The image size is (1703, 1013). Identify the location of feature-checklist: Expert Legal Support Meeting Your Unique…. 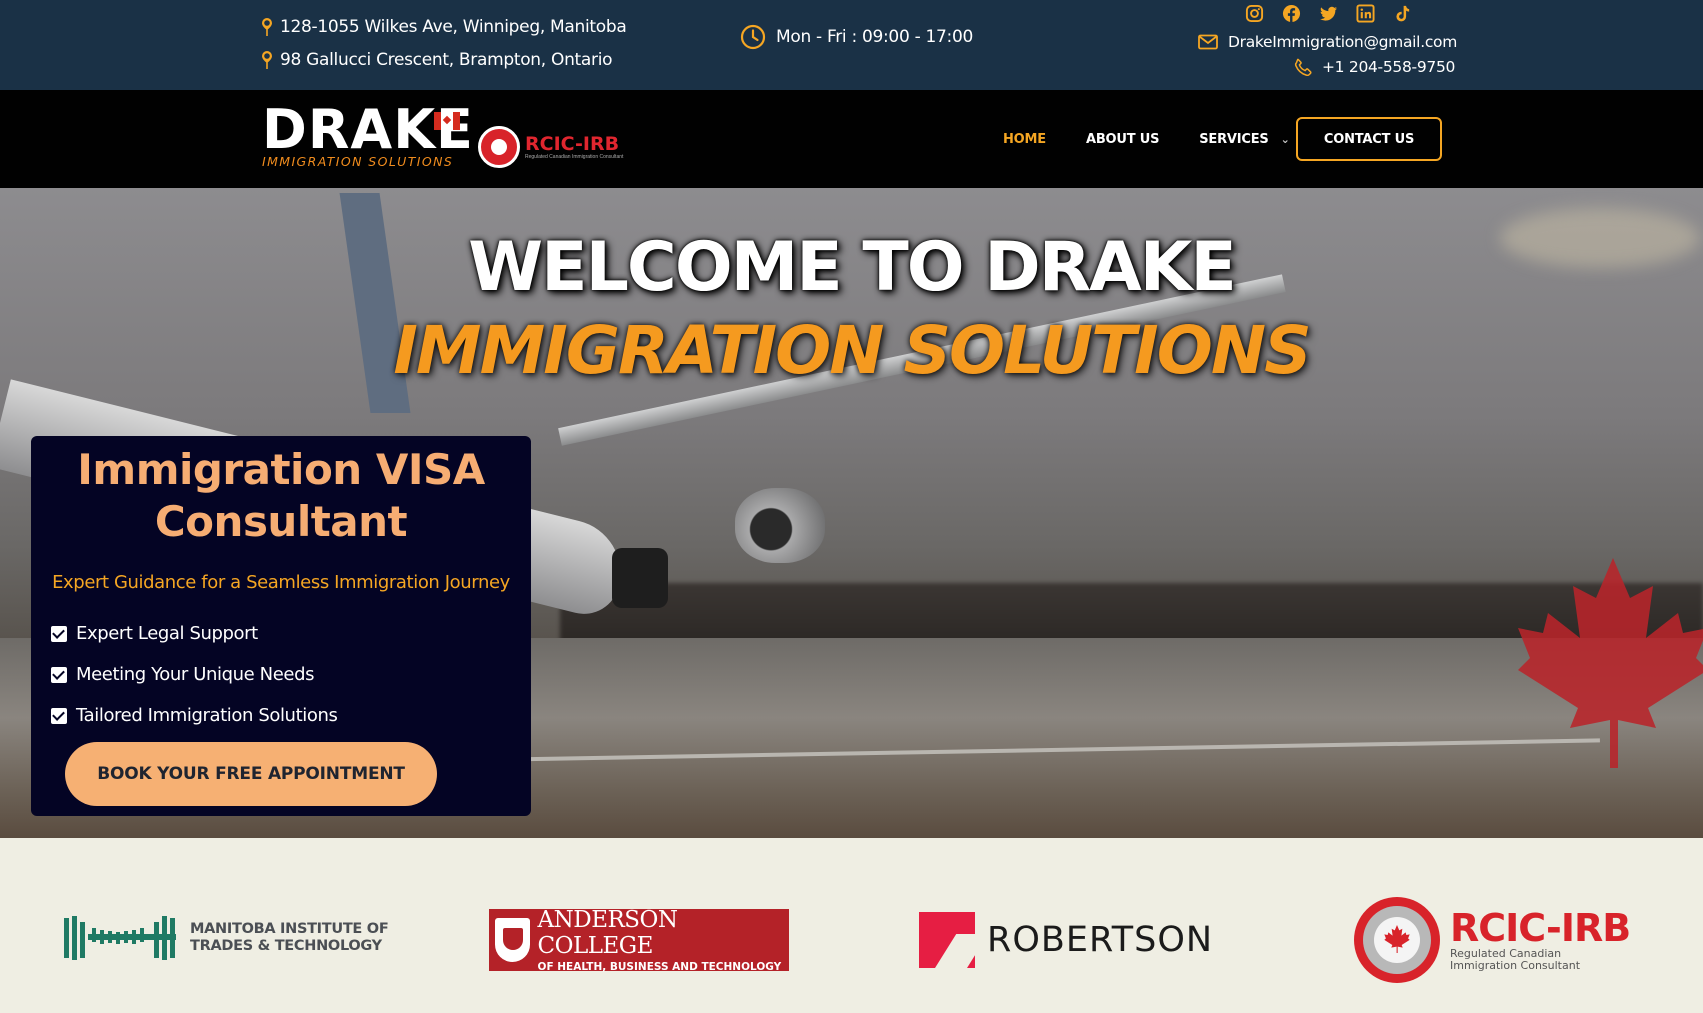
(194, 674).